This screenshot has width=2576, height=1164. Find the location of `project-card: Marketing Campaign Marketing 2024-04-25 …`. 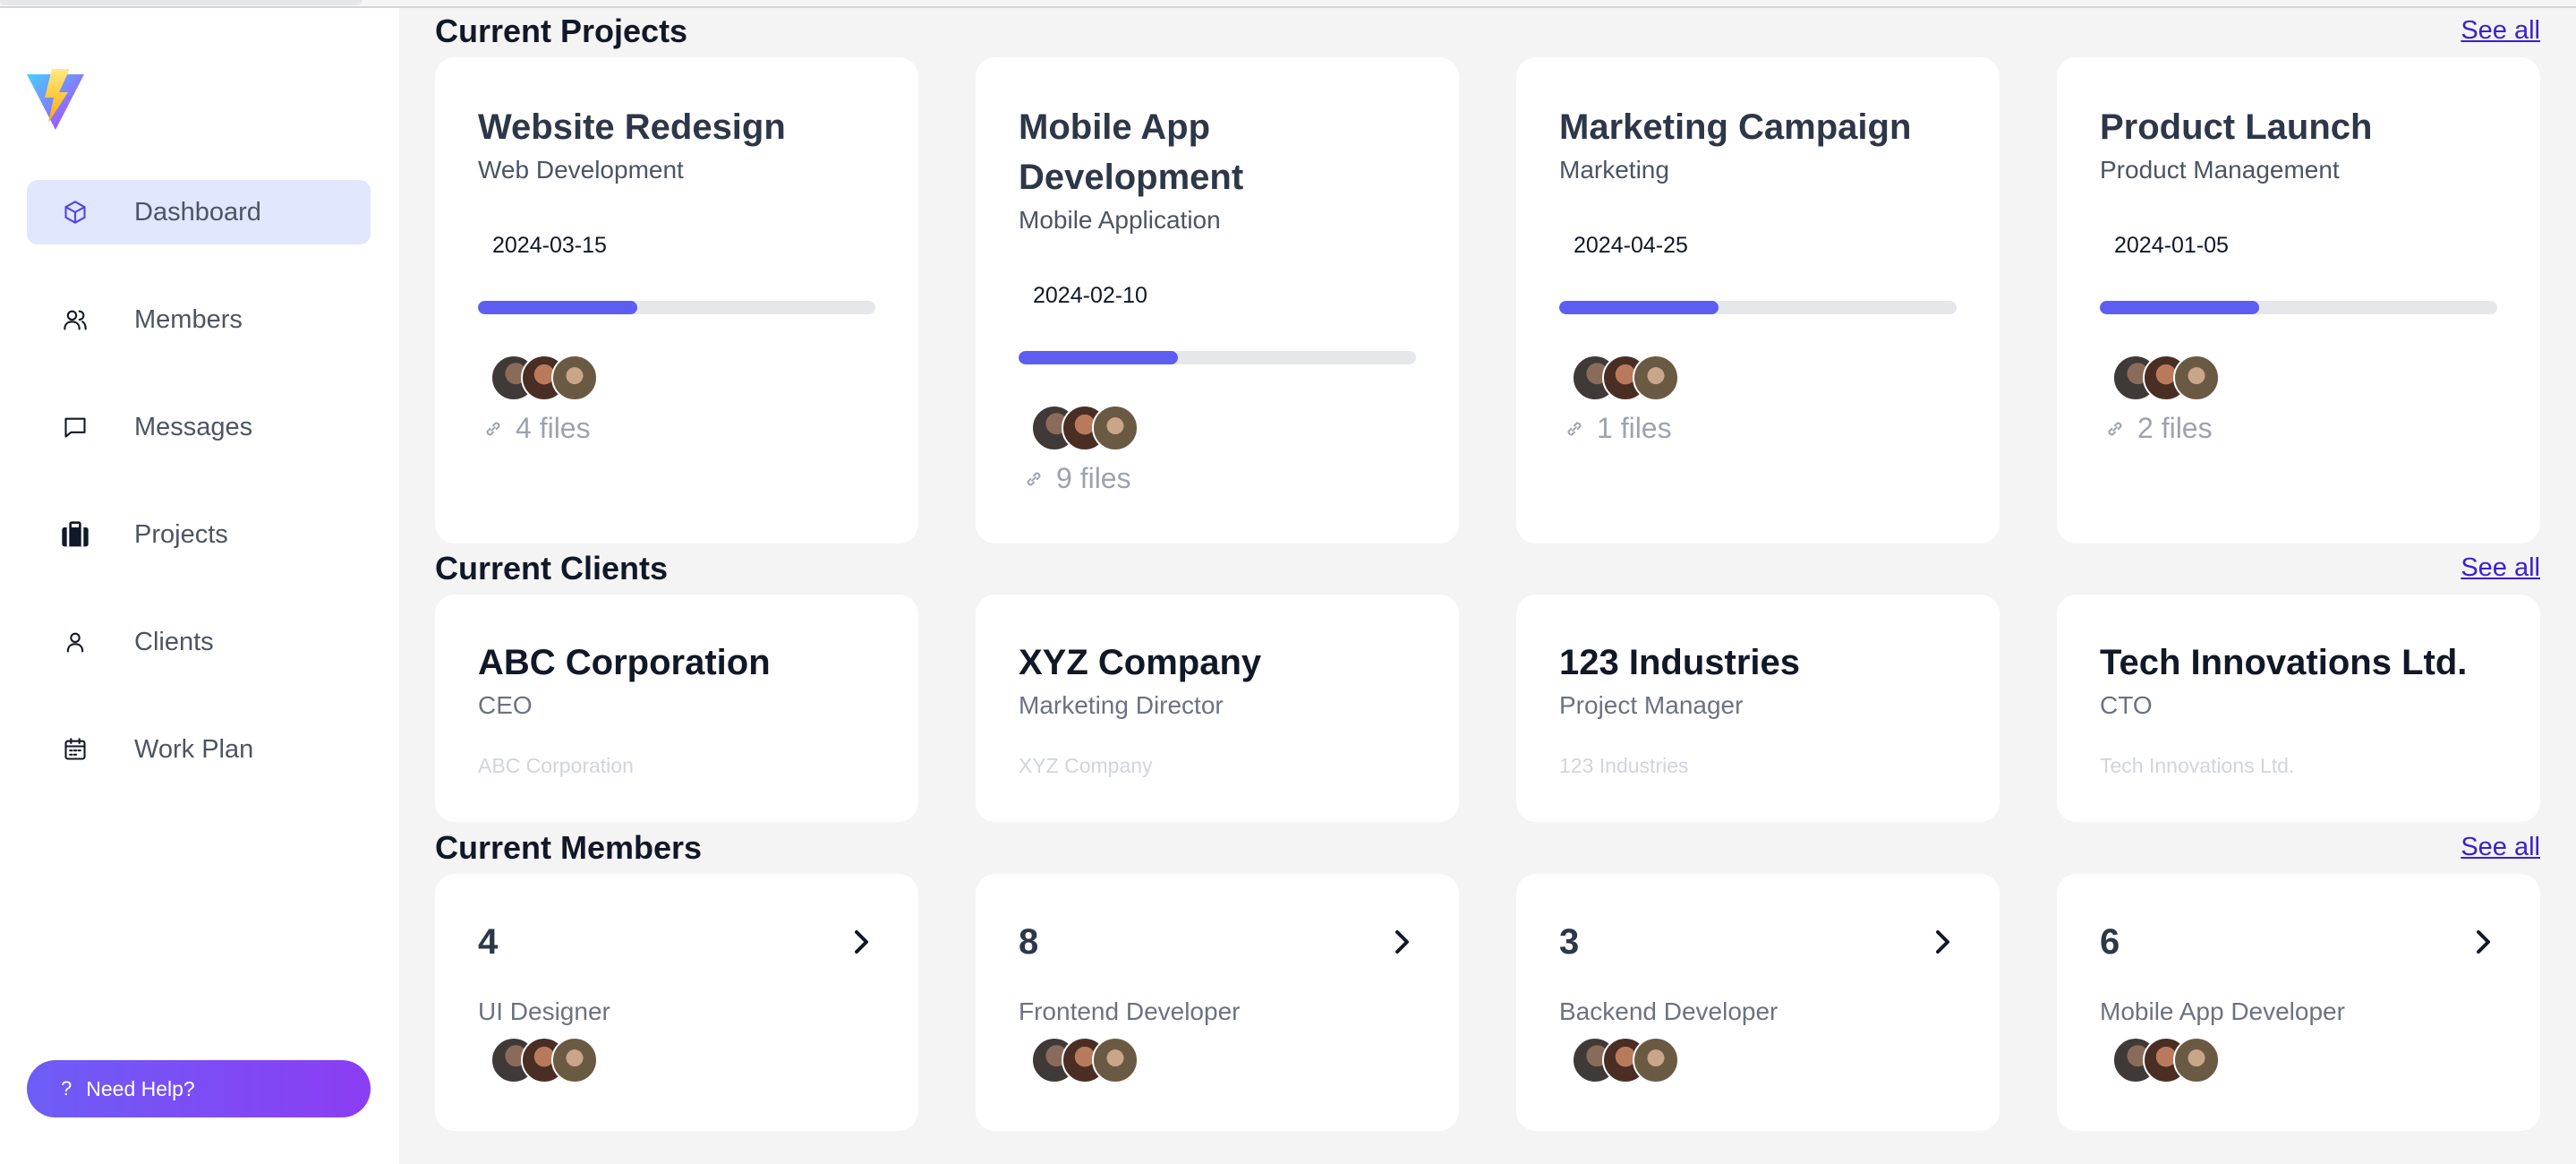

project-card: Marketing Campaign Marketing 2024-04-25 … is located at coordinates (1758, 300).